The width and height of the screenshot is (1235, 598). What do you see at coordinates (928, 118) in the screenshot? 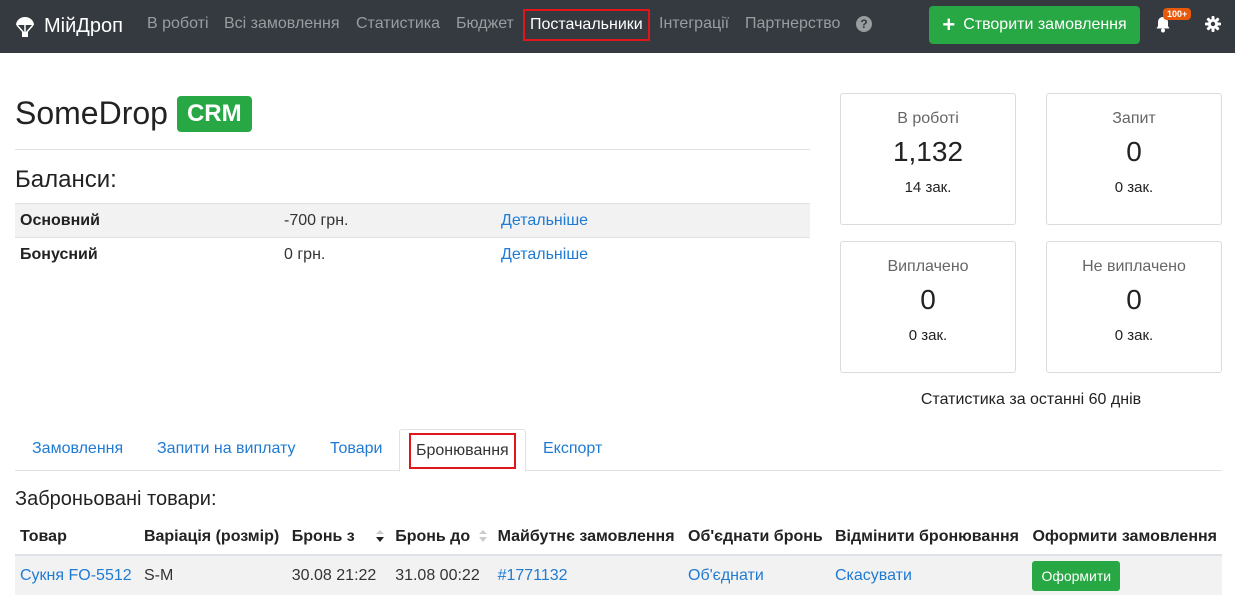
I see `stat-label: В роботі` at bounding box center [928, 118].